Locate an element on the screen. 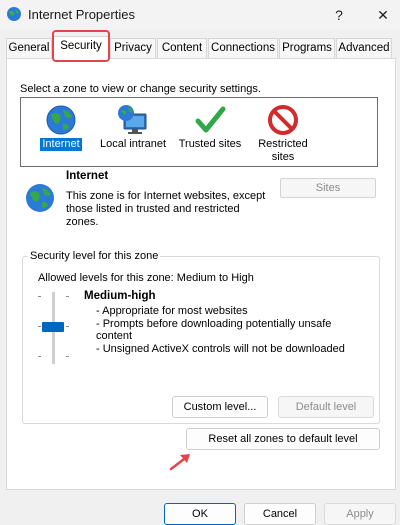 The width and height of the screenshot is (400, 525). apply-button: Apply is located at coordinates (360, 514).